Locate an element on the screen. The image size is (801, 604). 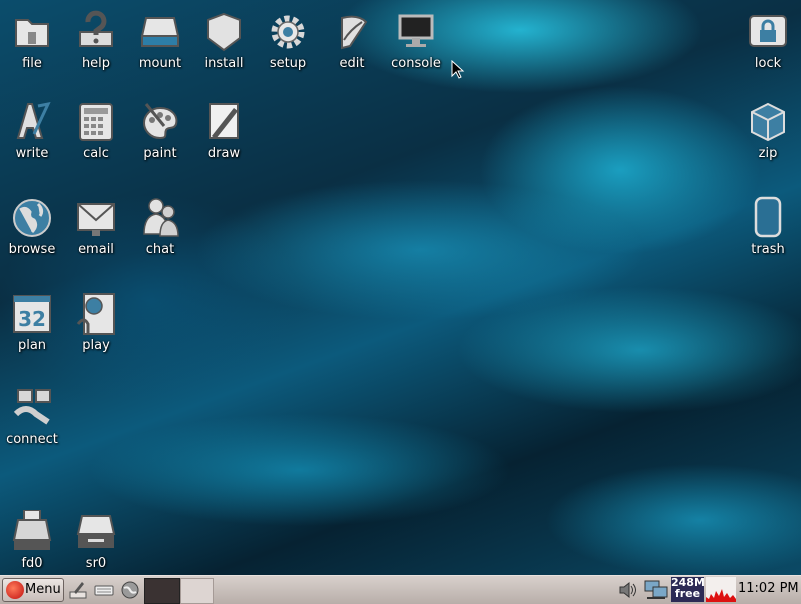
desktop-icon-label: email is located at coordinates (96, 249).